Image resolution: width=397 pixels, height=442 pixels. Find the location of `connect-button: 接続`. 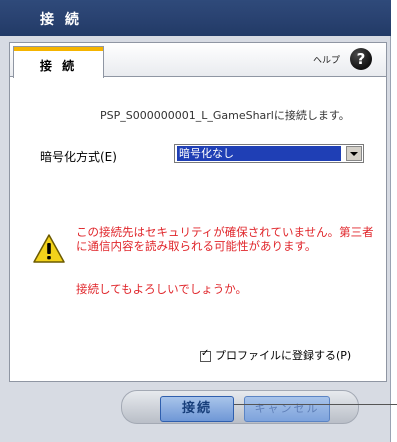

connect-button: 接続 is located at coordinates (197, 409).